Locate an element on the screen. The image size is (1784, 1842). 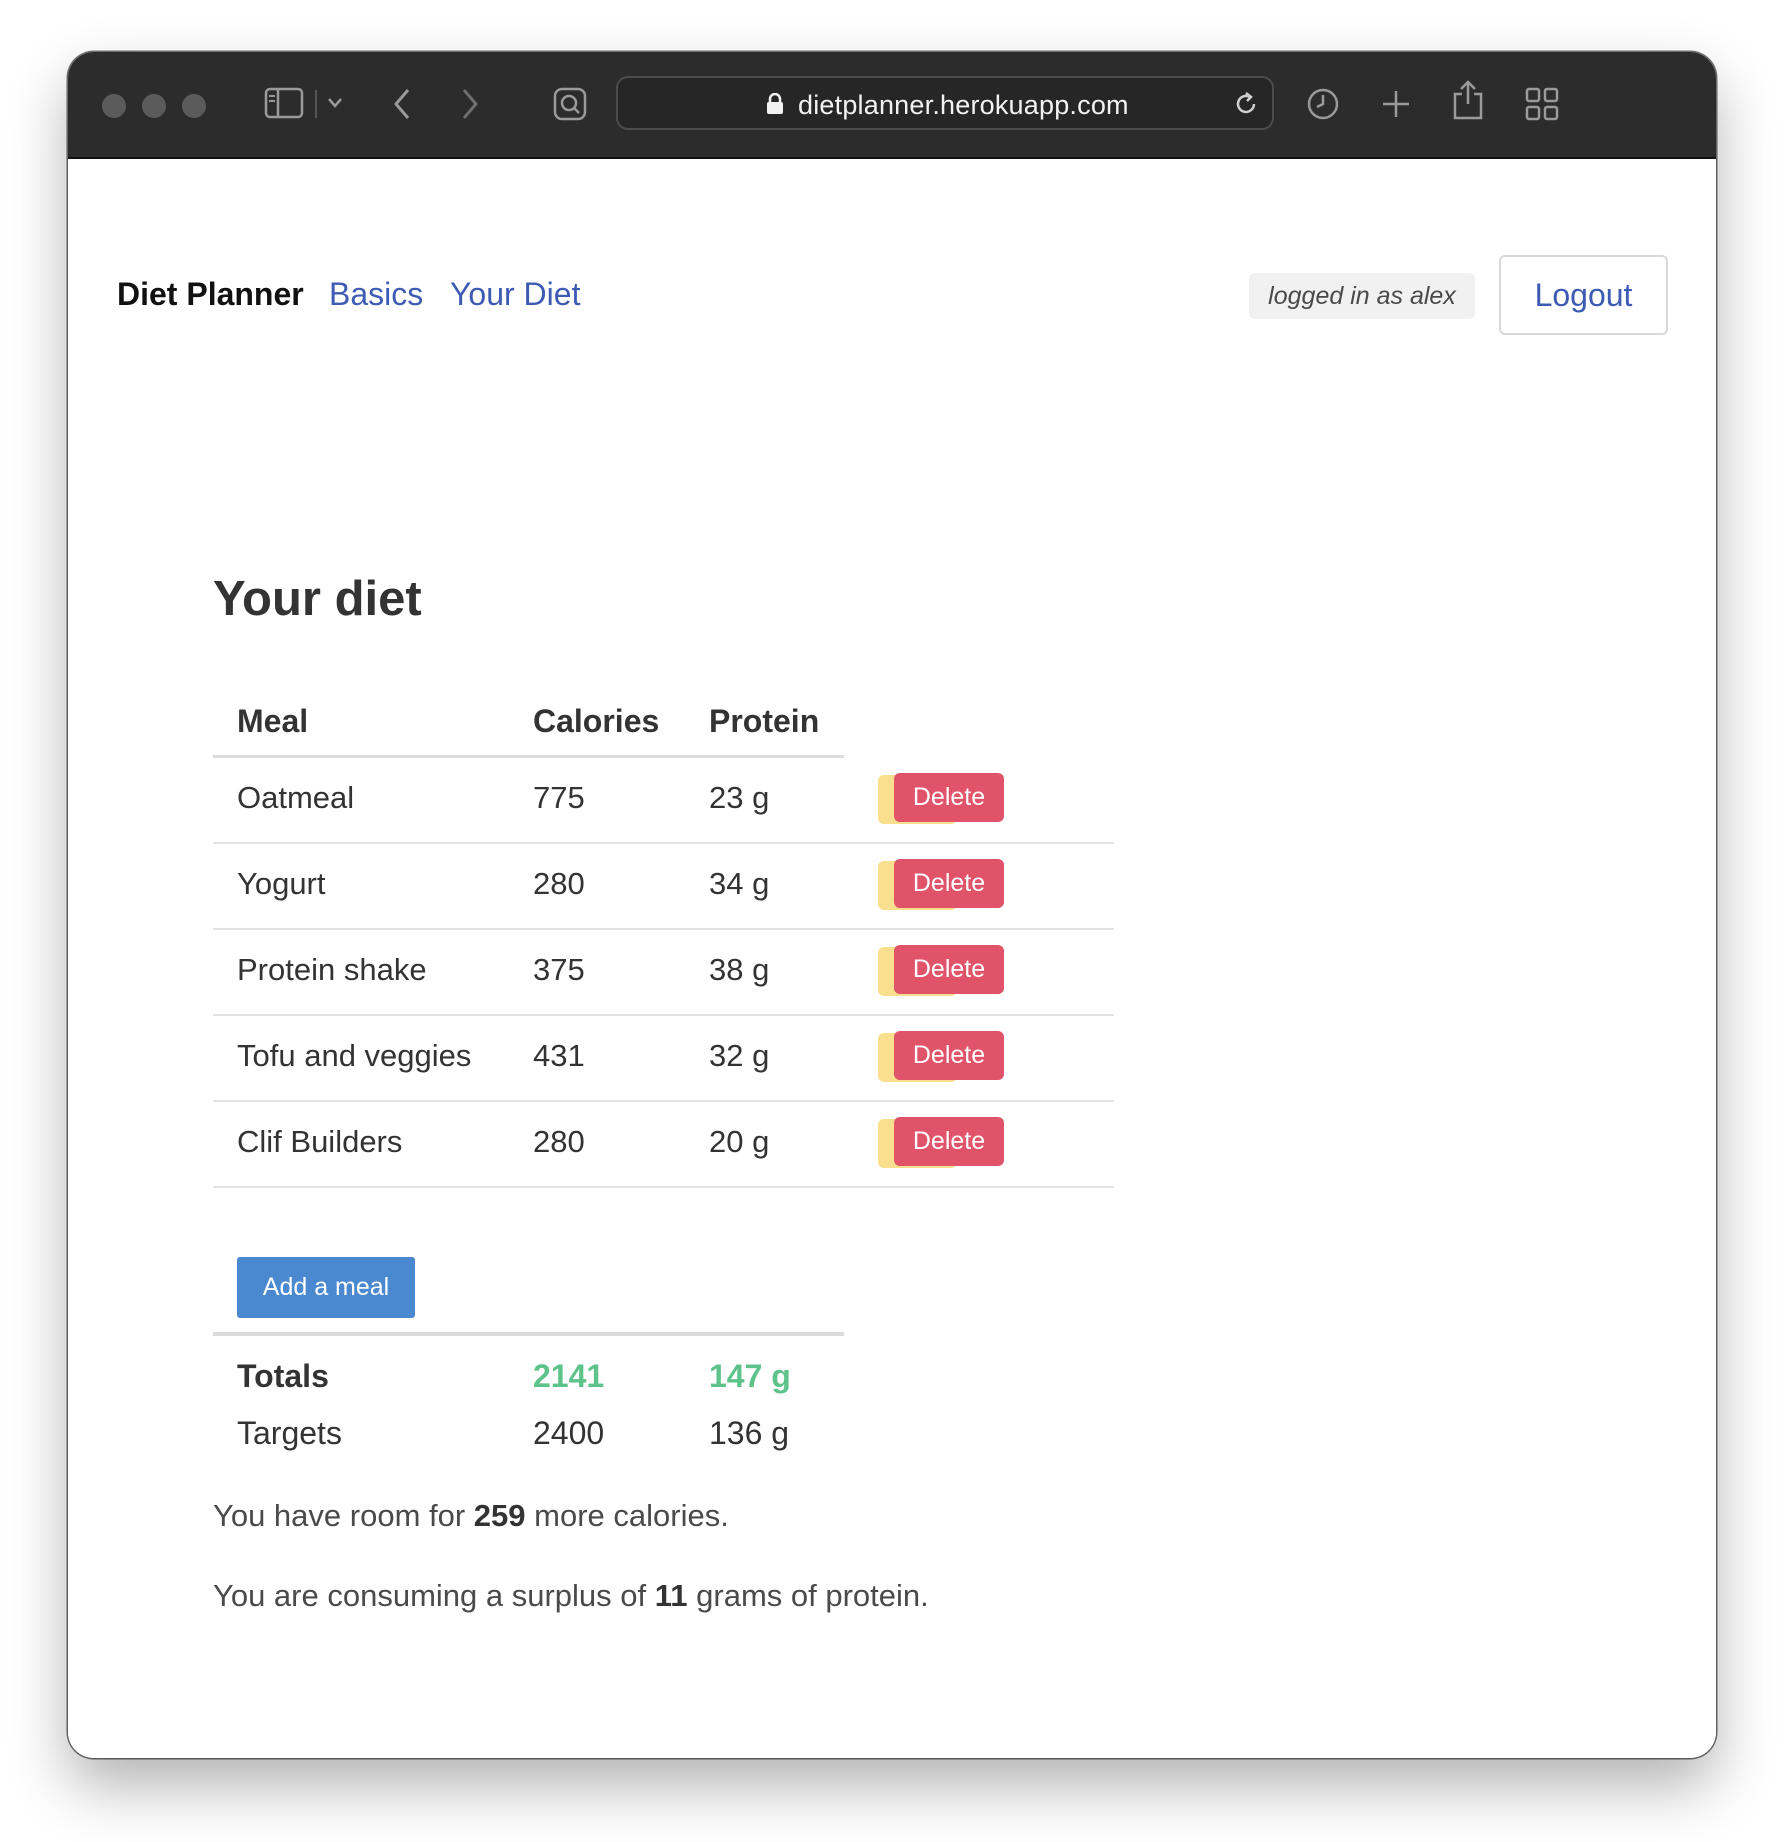
back-arrow-icon is located at coordinates (402, 104).